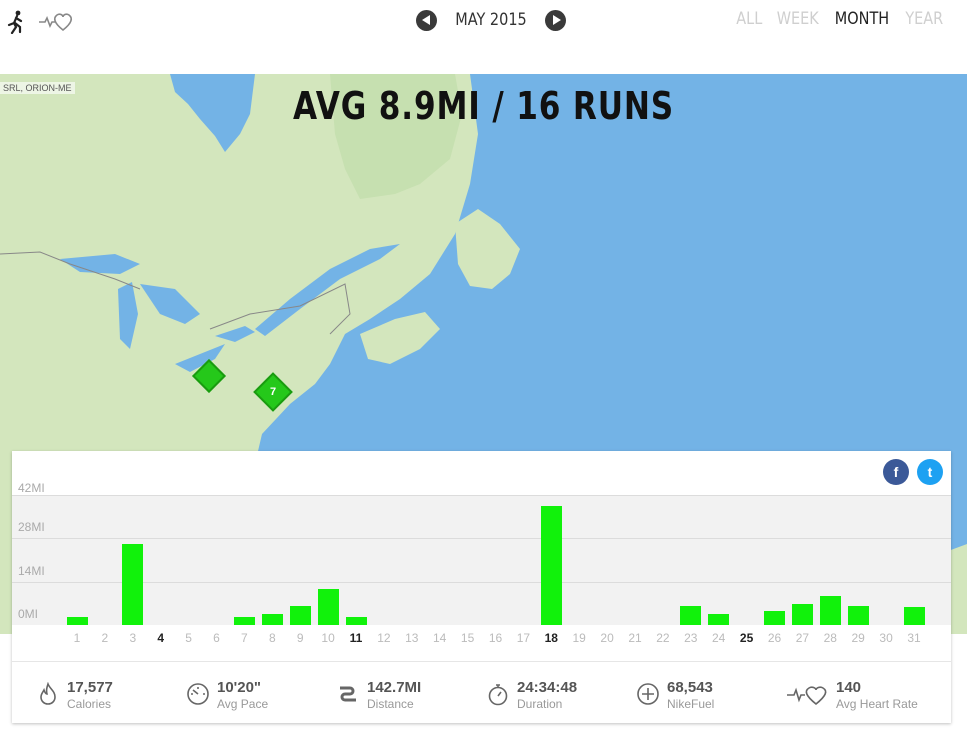  Describe the element at coordinates (209, 376) in the screenshot. I see `run-marker-label` at that location.